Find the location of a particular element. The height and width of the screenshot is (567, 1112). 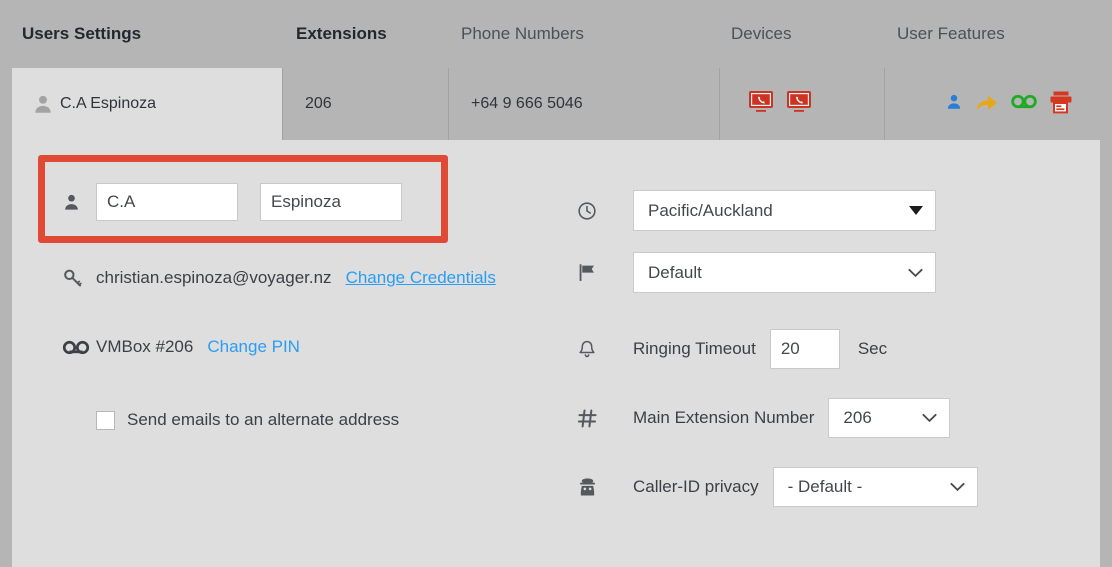

caller-id-privacy-label: Caller-ID privacy is located at coordinates (696, 486).